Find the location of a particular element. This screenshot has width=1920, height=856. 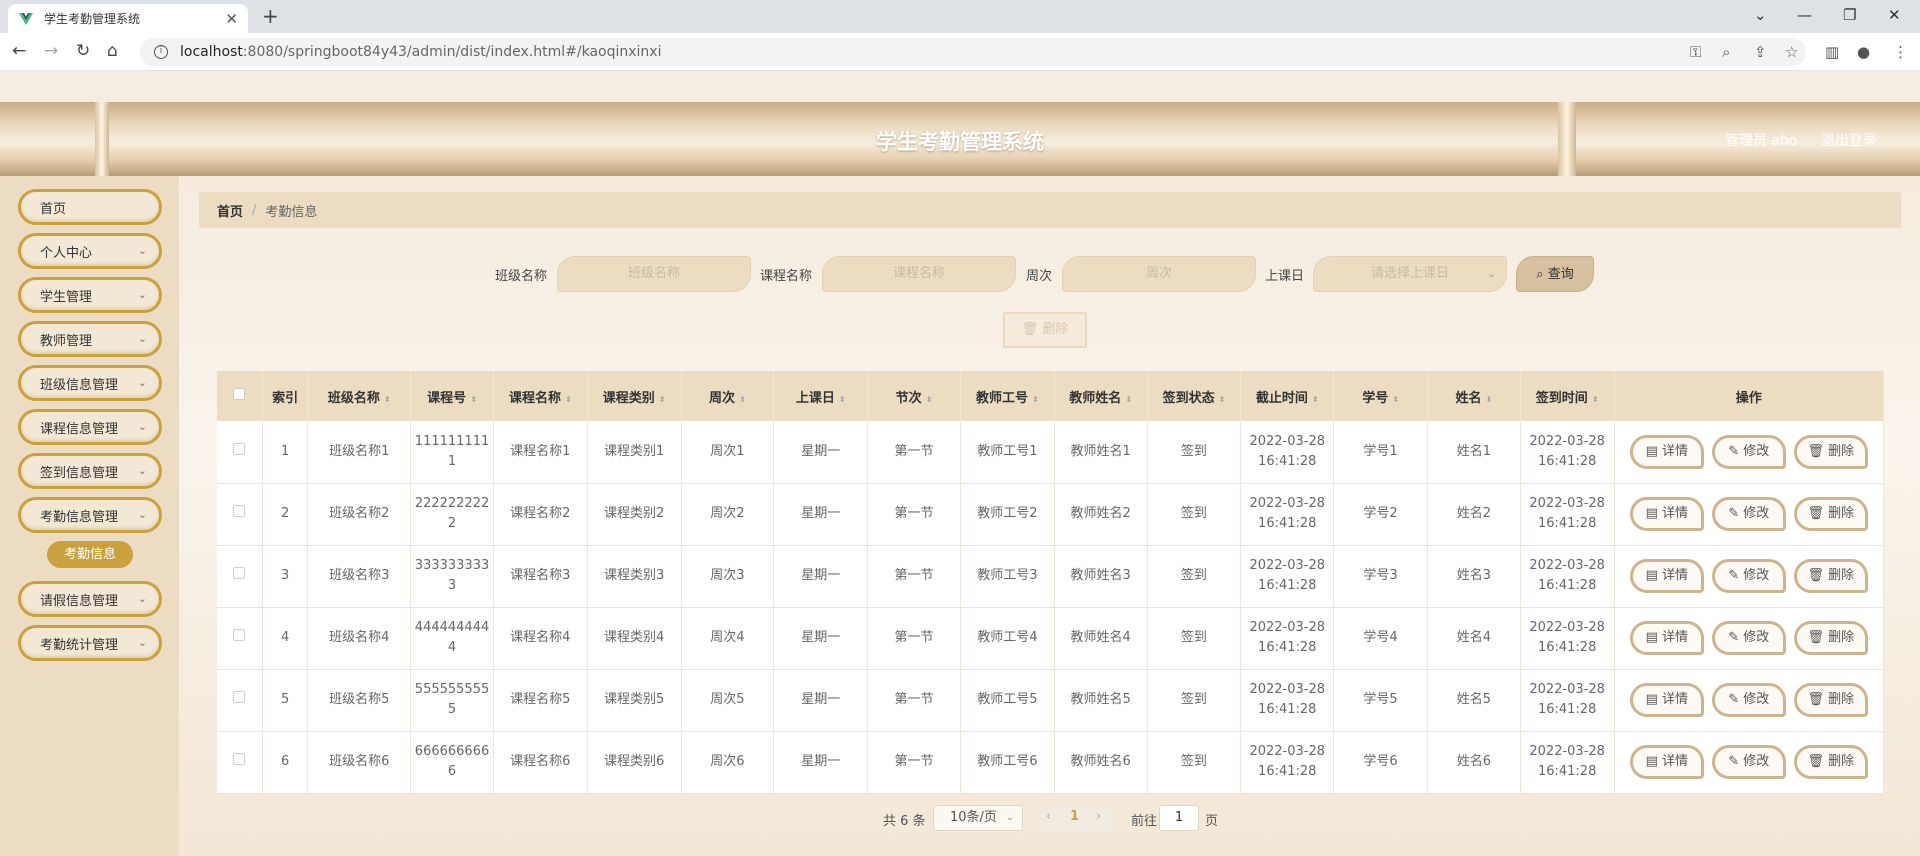

sidebar-item-signin: 签到信息管理 ⌄ is located at coordinates (90, 471).